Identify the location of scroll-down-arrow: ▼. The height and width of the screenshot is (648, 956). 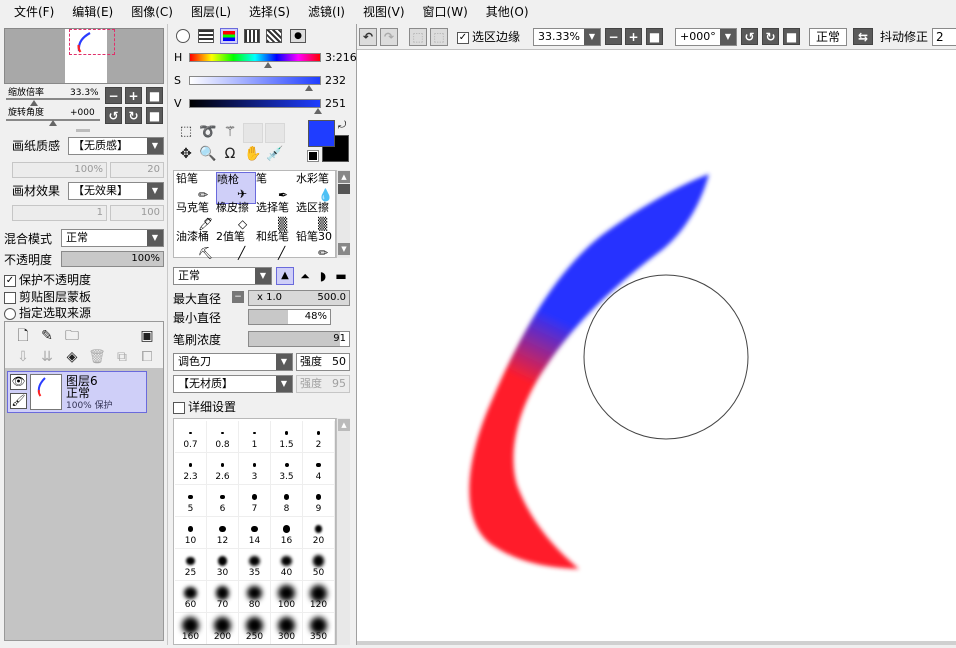
(344, 249).